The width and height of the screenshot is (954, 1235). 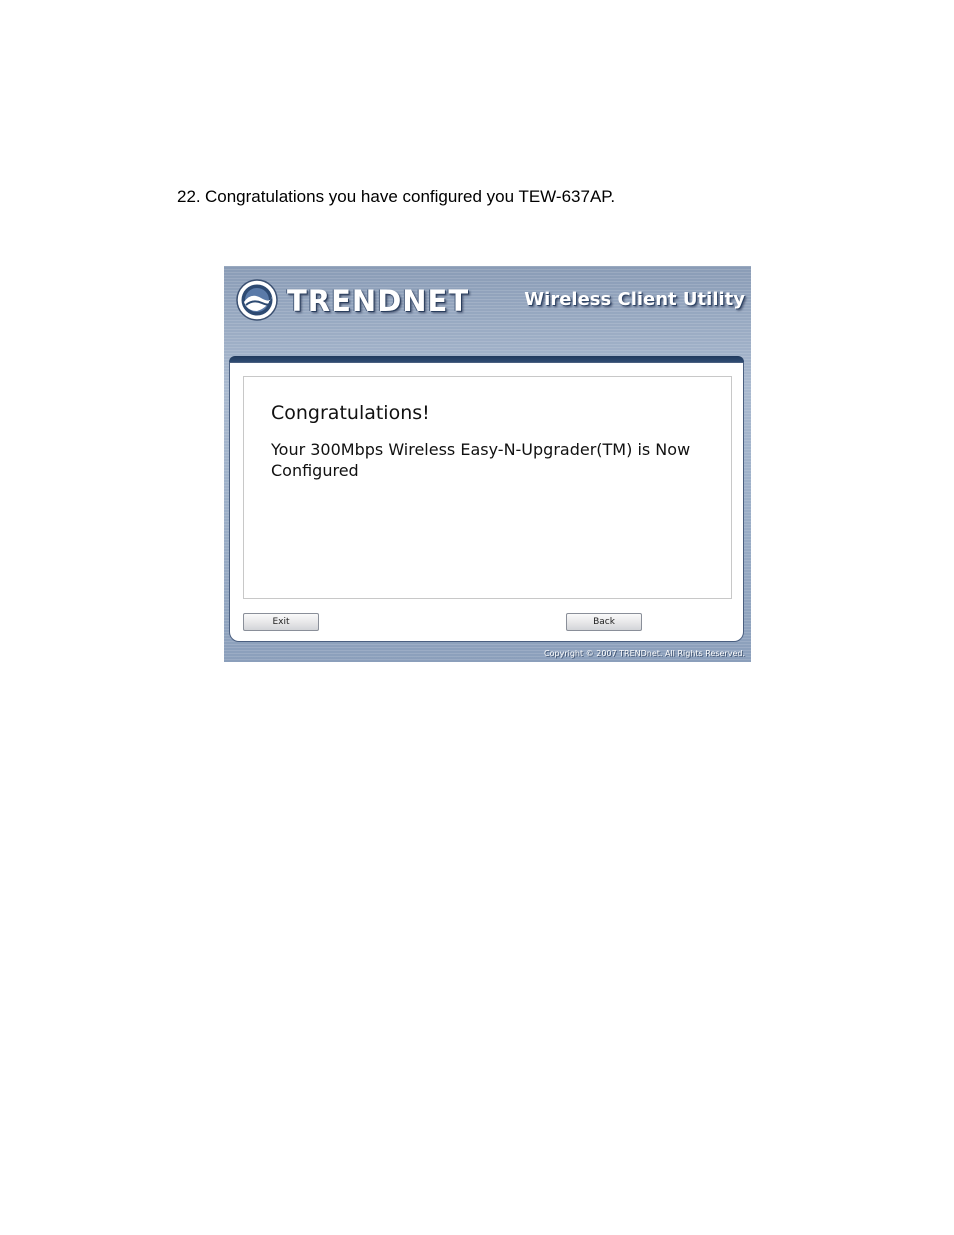 I want to click on trendnet-logo-icon, so click(x=257, y=300).